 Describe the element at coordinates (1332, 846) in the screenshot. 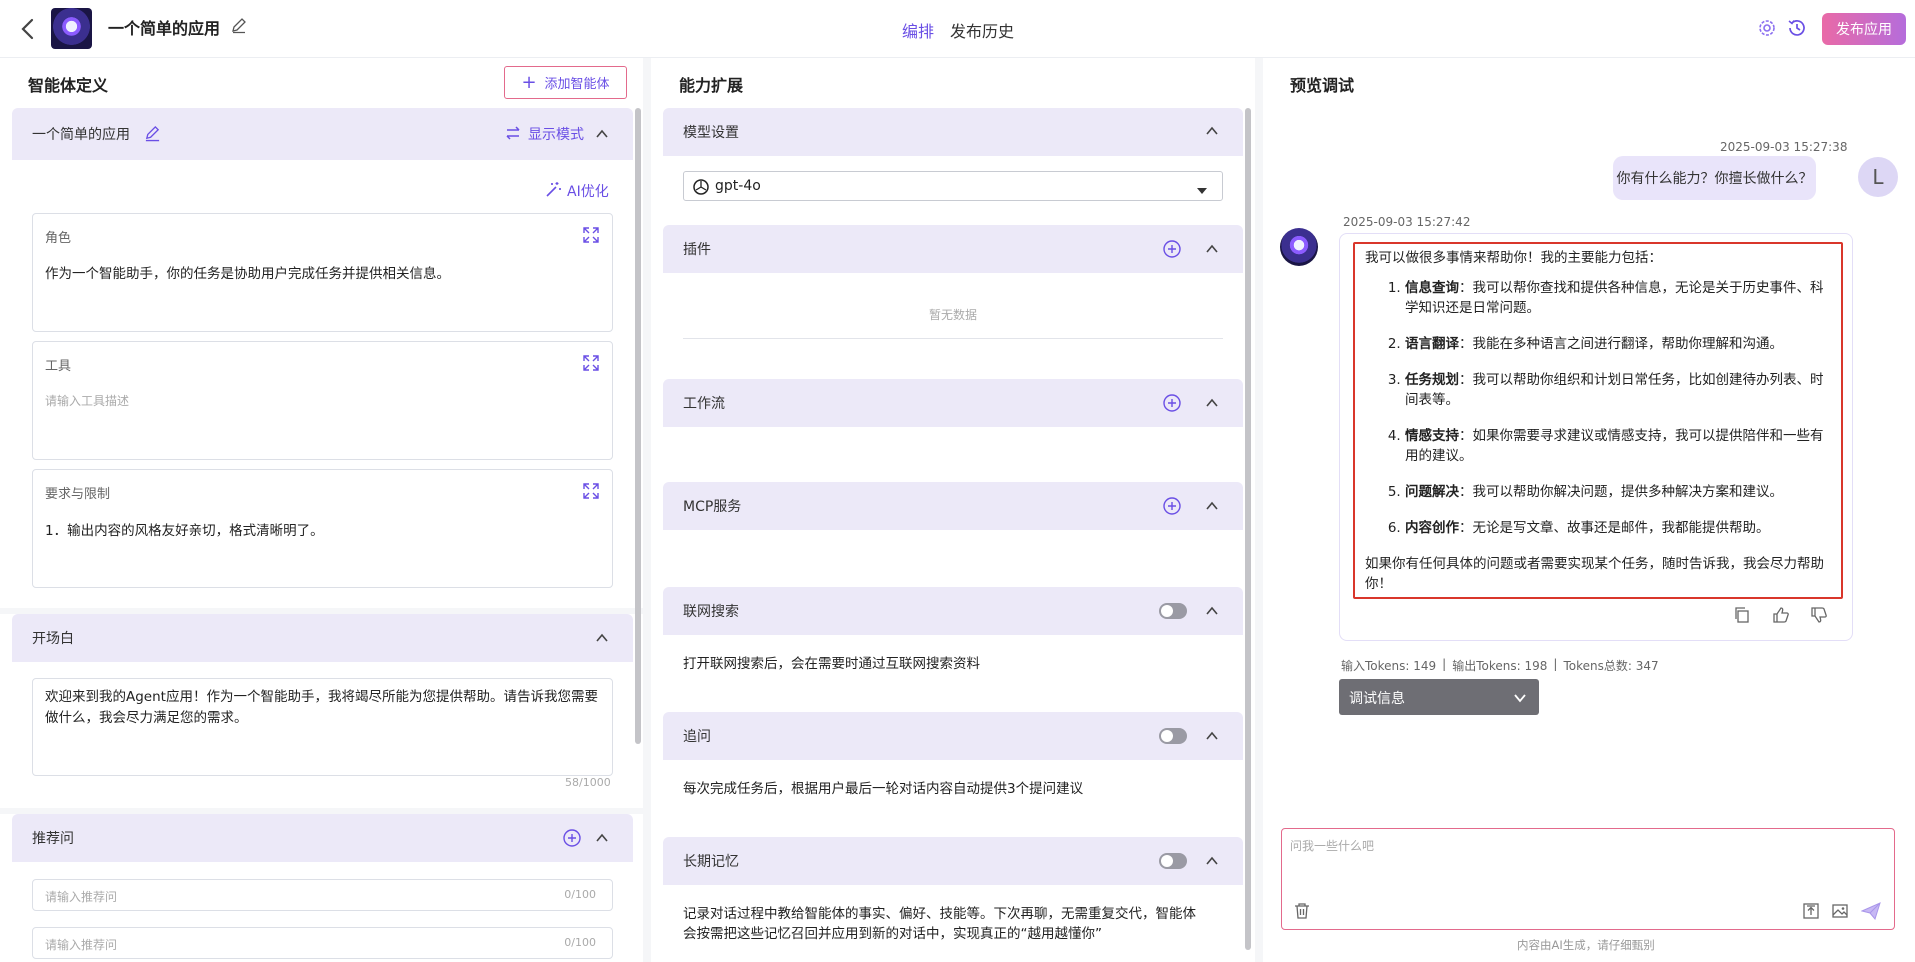

I see `chat-input-placeholder: 问我一些什么吧` at that location.